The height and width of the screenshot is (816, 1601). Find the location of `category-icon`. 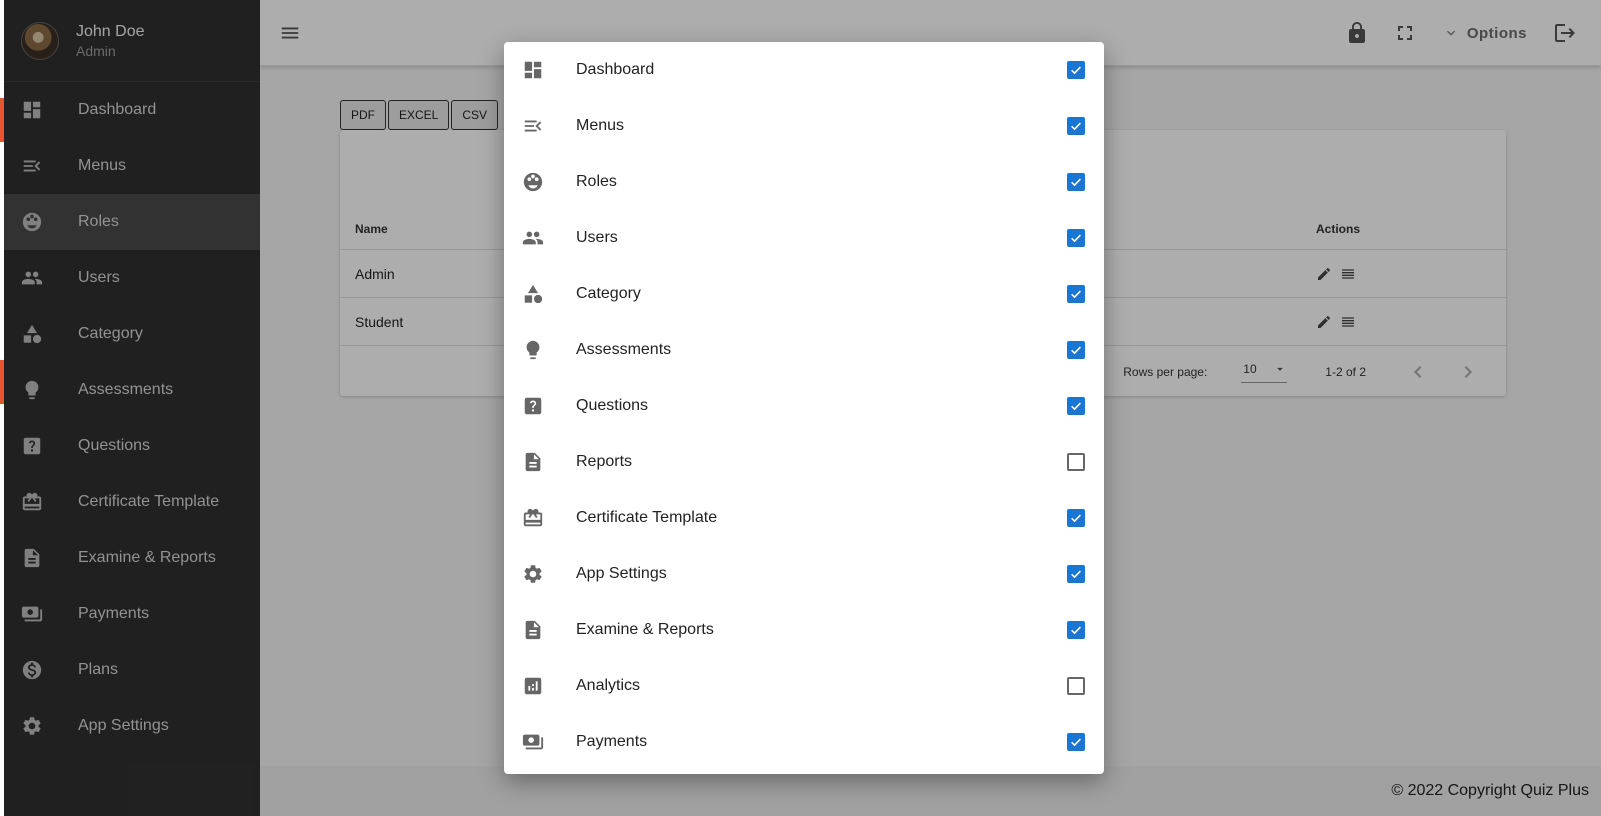

category-icon is located at coordinates (533, 294).